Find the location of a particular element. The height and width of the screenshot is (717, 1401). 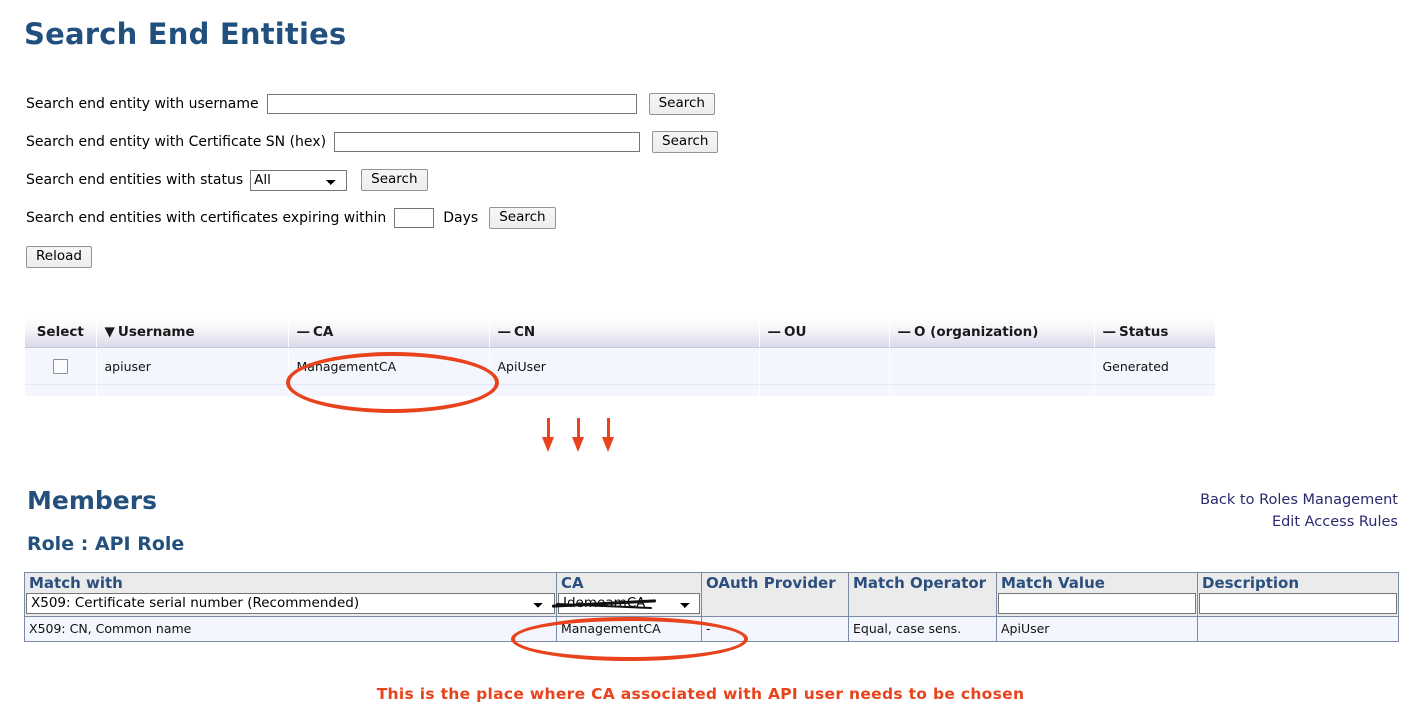

column-header-ca: — CA is located at coordinates (389, 333).